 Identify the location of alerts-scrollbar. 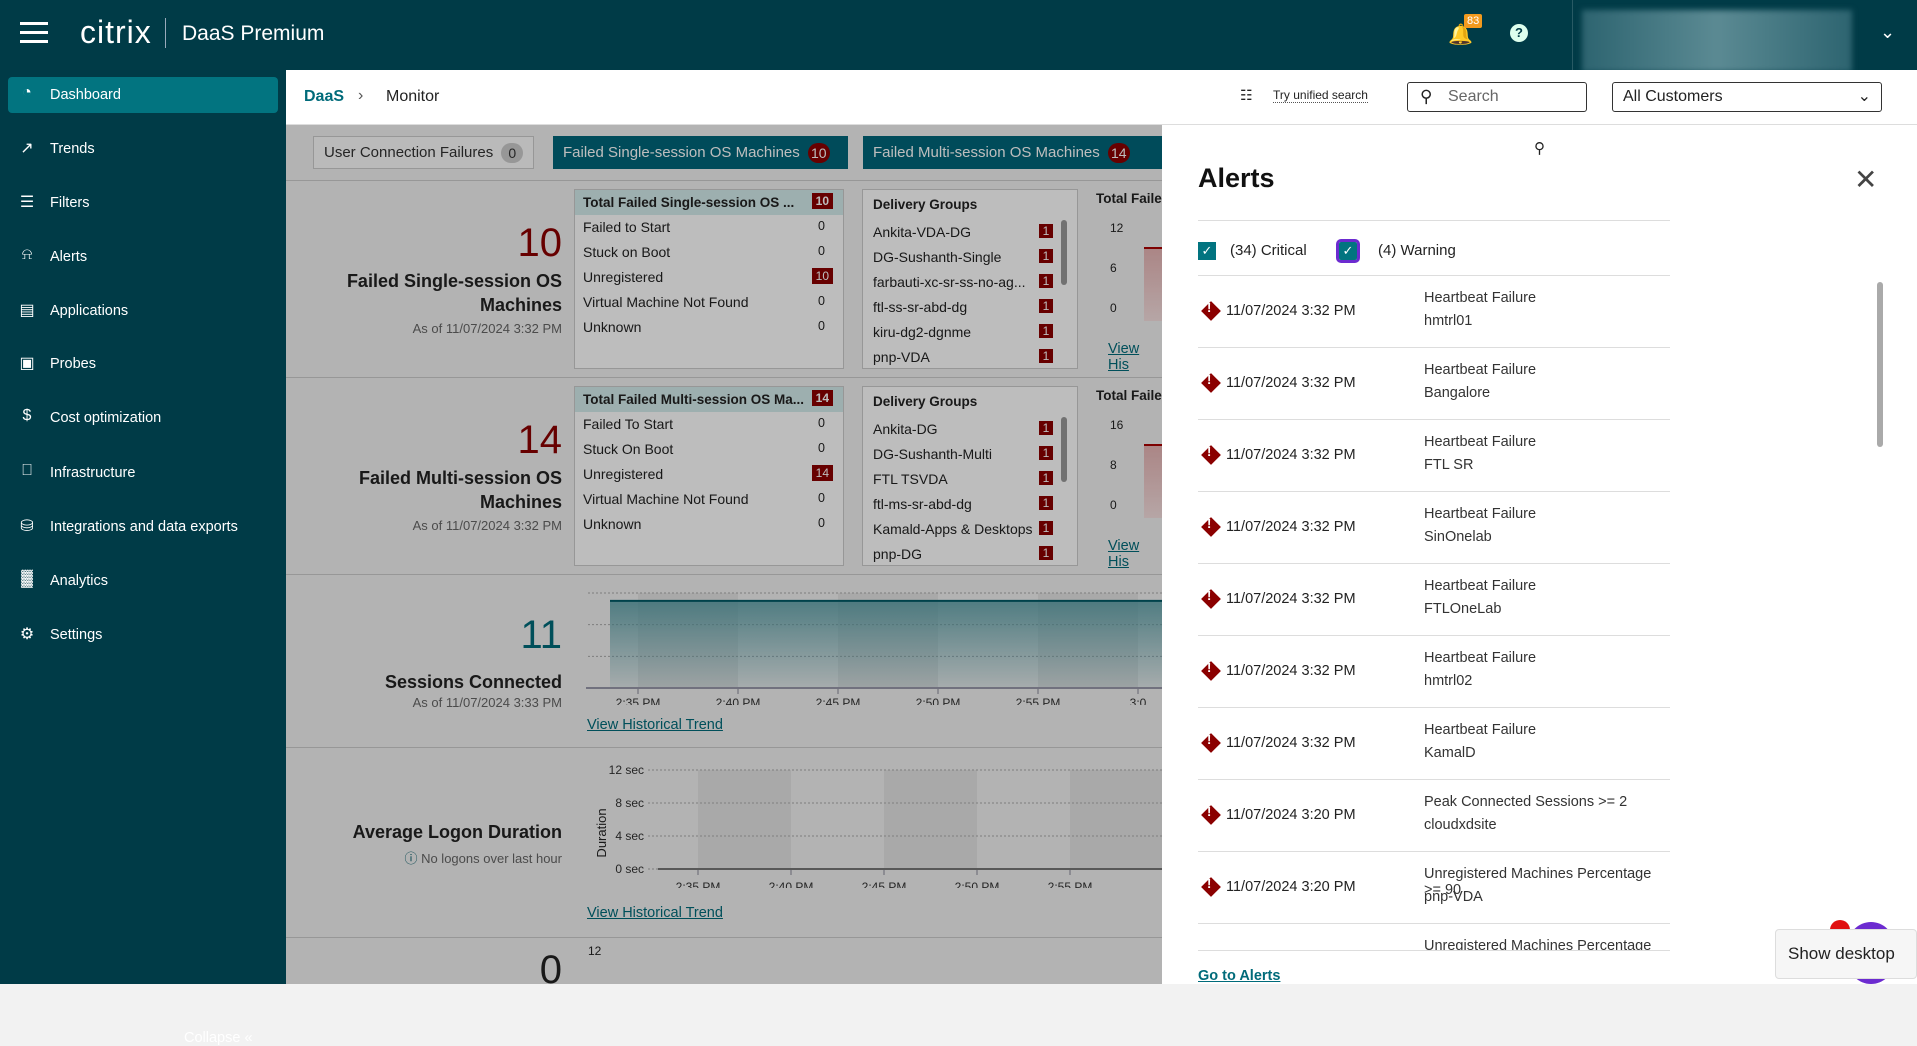
(1880, 364).